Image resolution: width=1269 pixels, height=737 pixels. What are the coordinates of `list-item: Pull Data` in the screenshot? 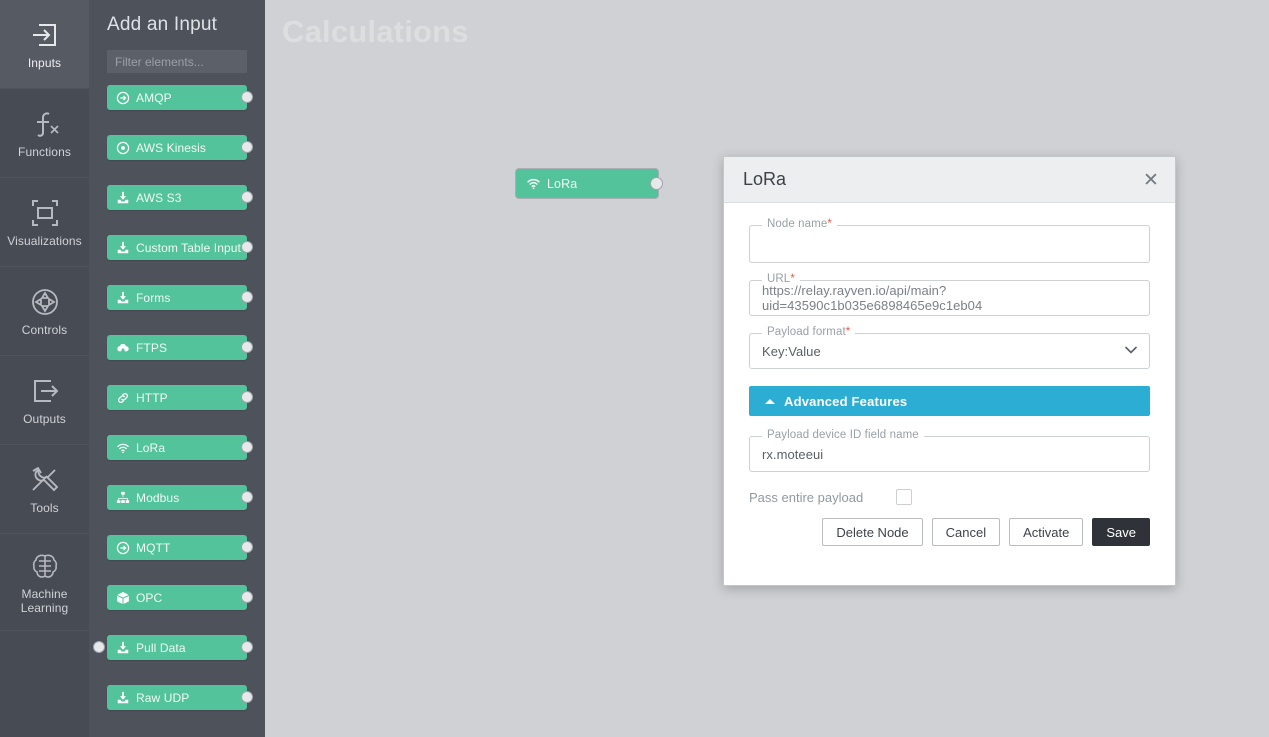 It's located at (177, 660).